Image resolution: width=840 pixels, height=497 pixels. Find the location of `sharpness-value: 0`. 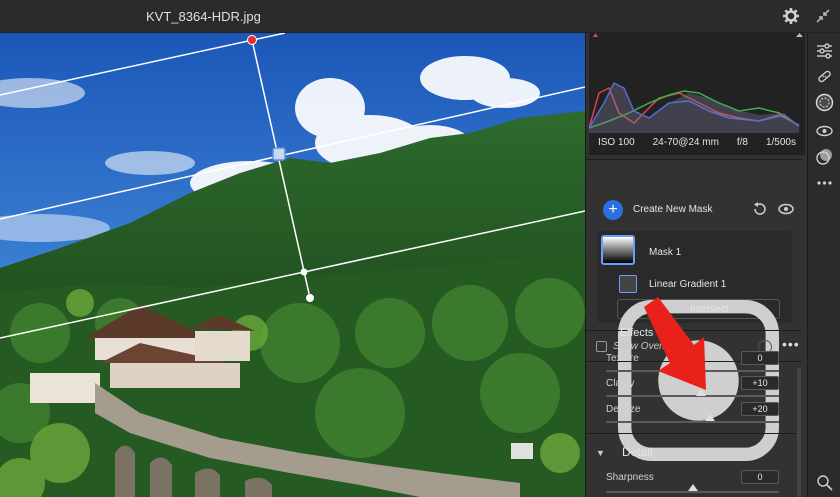

sharpness-value: 0 is located at coordinates (760, 477).